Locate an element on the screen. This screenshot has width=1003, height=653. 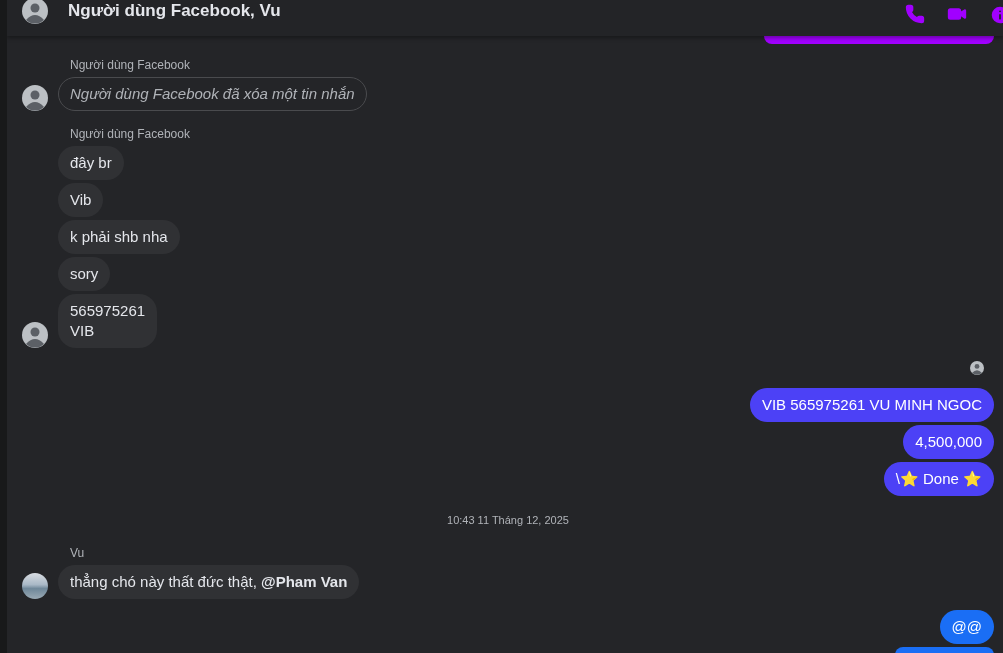
avatar-photo is located at coordinates (35, 586).